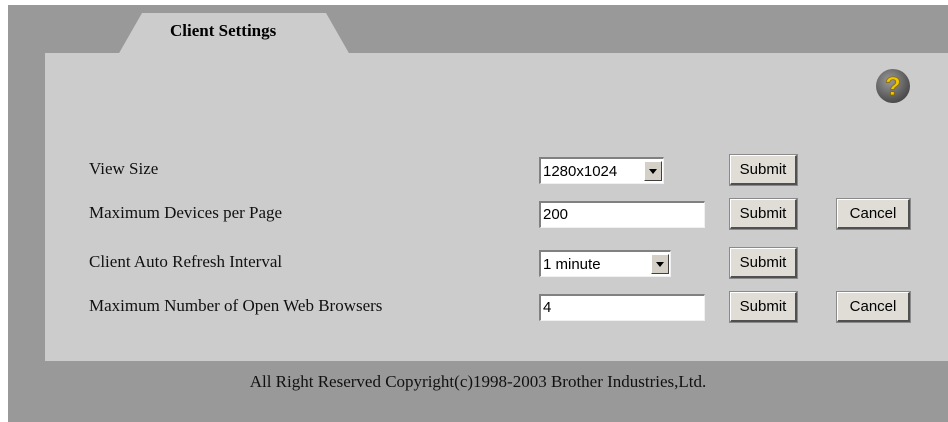 This screenshot has height=422, width=948. Describe the element at coordinates (622, 307) in the screenshot. I see `max-browsers-input: 4` at that location.